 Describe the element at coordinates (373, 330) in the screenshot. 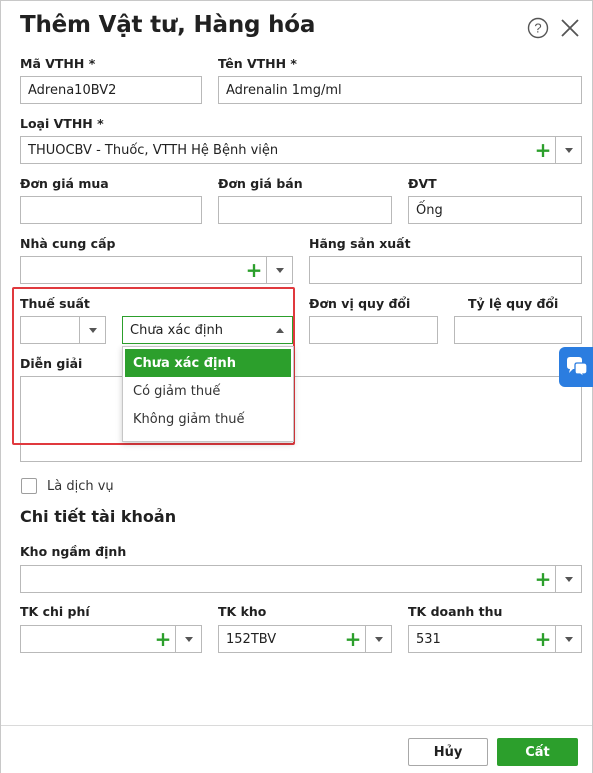

I see `don-vi-quy-doi-input` at that location.